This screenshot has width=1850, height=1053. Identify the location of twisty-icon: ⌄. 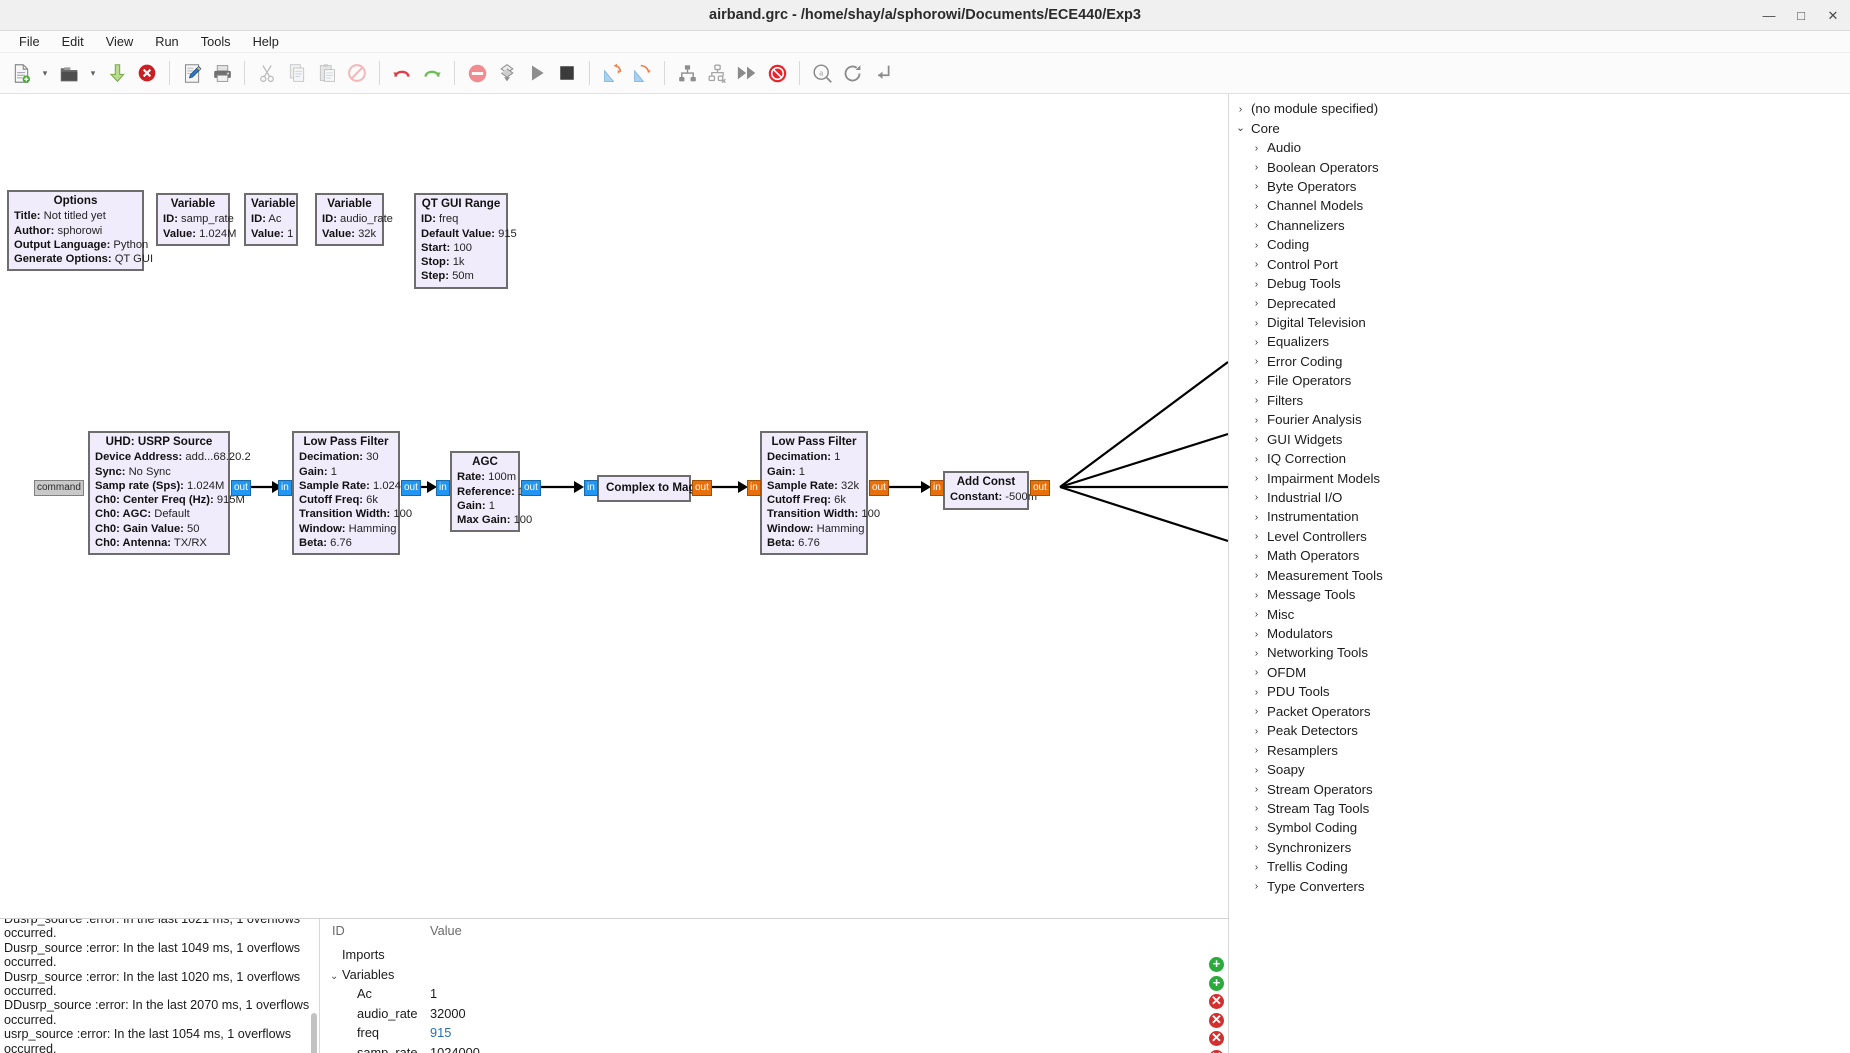
(336, 976).